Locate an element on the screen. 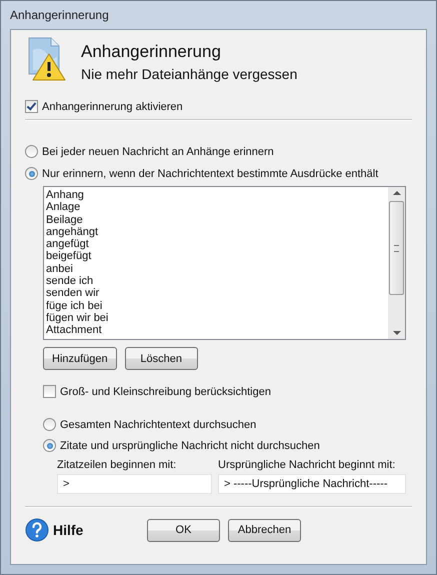 The width and height of the screenshot is (437, 575). list-item: Attachment is located at coordinates (216, 330).